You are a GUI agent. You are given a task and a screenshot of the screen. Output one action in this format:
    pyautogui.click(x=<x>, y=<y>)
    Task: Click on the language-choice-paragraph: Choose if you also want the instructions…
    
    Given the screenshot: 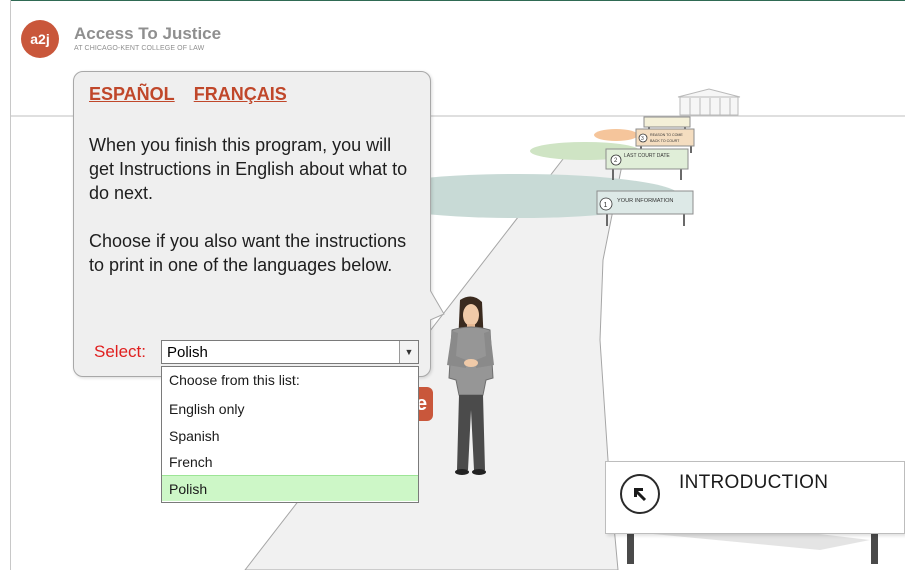 What is the action you would take?
    pyautogui.click(x=248, y=253)
    